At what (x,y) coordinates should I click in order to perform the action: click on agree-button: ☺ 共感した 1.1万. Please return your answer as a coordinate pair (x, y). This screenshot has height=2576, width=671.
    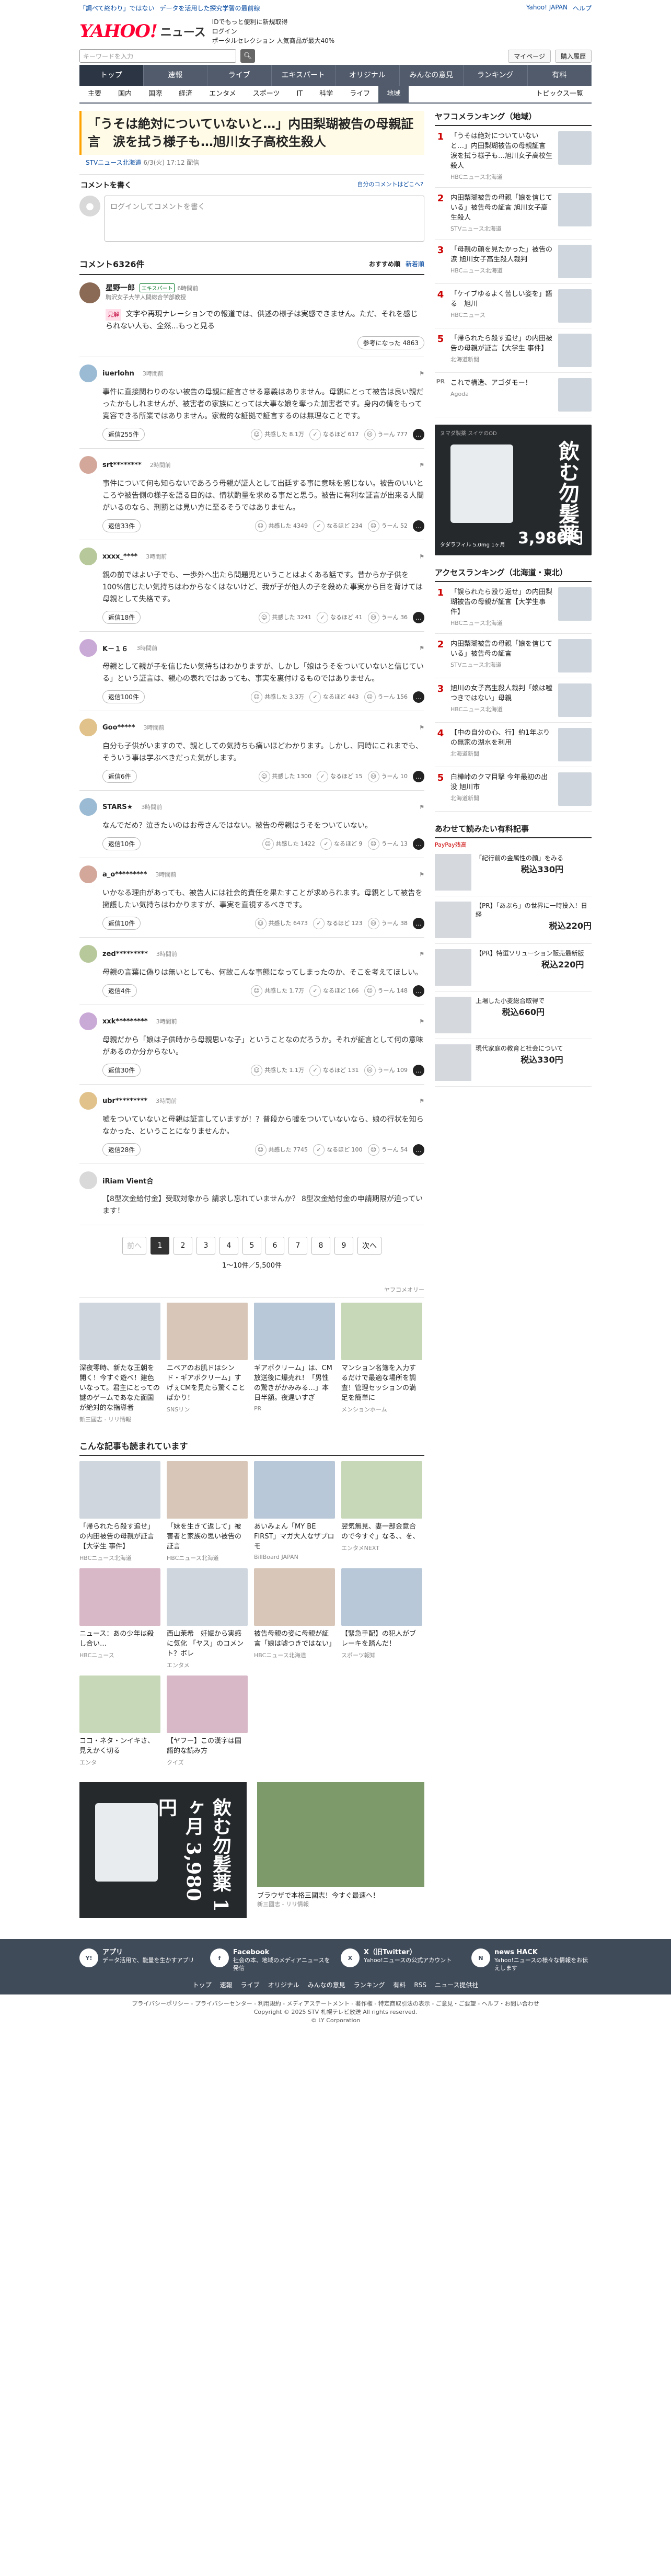
    Looking at the image, I should click on (277, 1070).